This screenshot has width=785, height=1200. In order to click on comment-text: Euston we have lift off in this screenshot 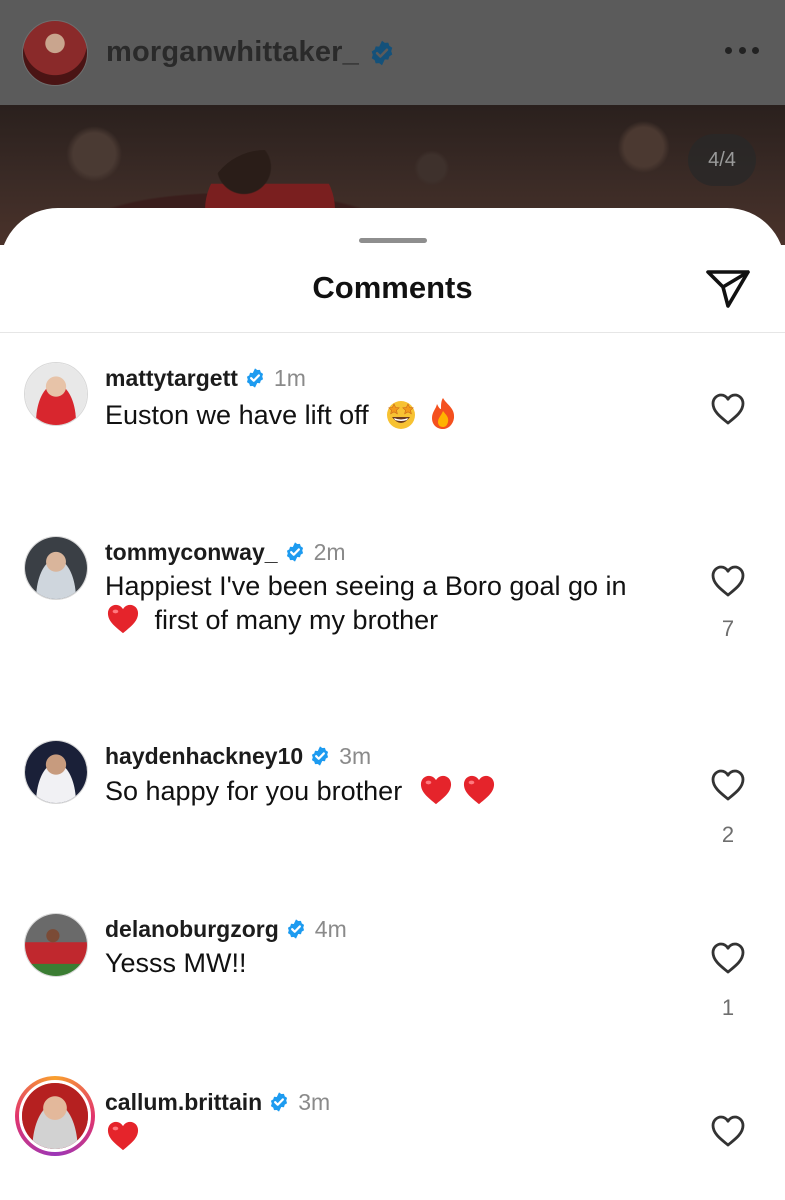, I will do `click(400, 414)`.